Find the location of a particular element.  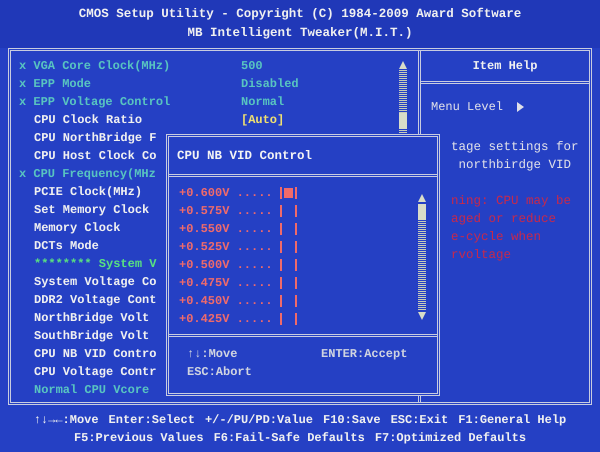

menu-value: [Auto] is located at coordinates (263, 120).